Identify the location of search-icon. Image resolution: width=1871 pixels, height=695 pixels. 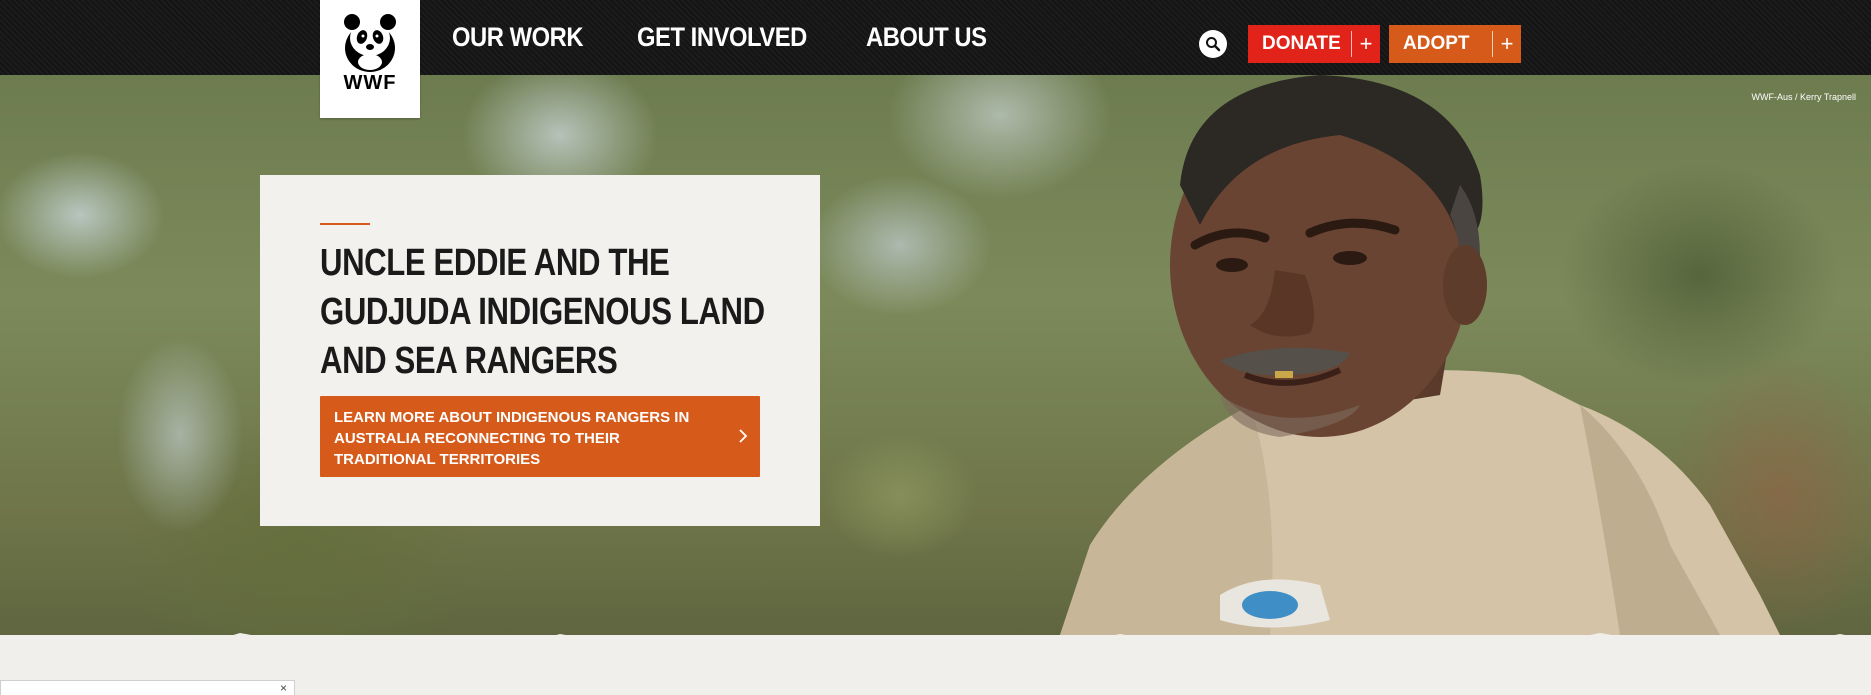
(1213, 44).